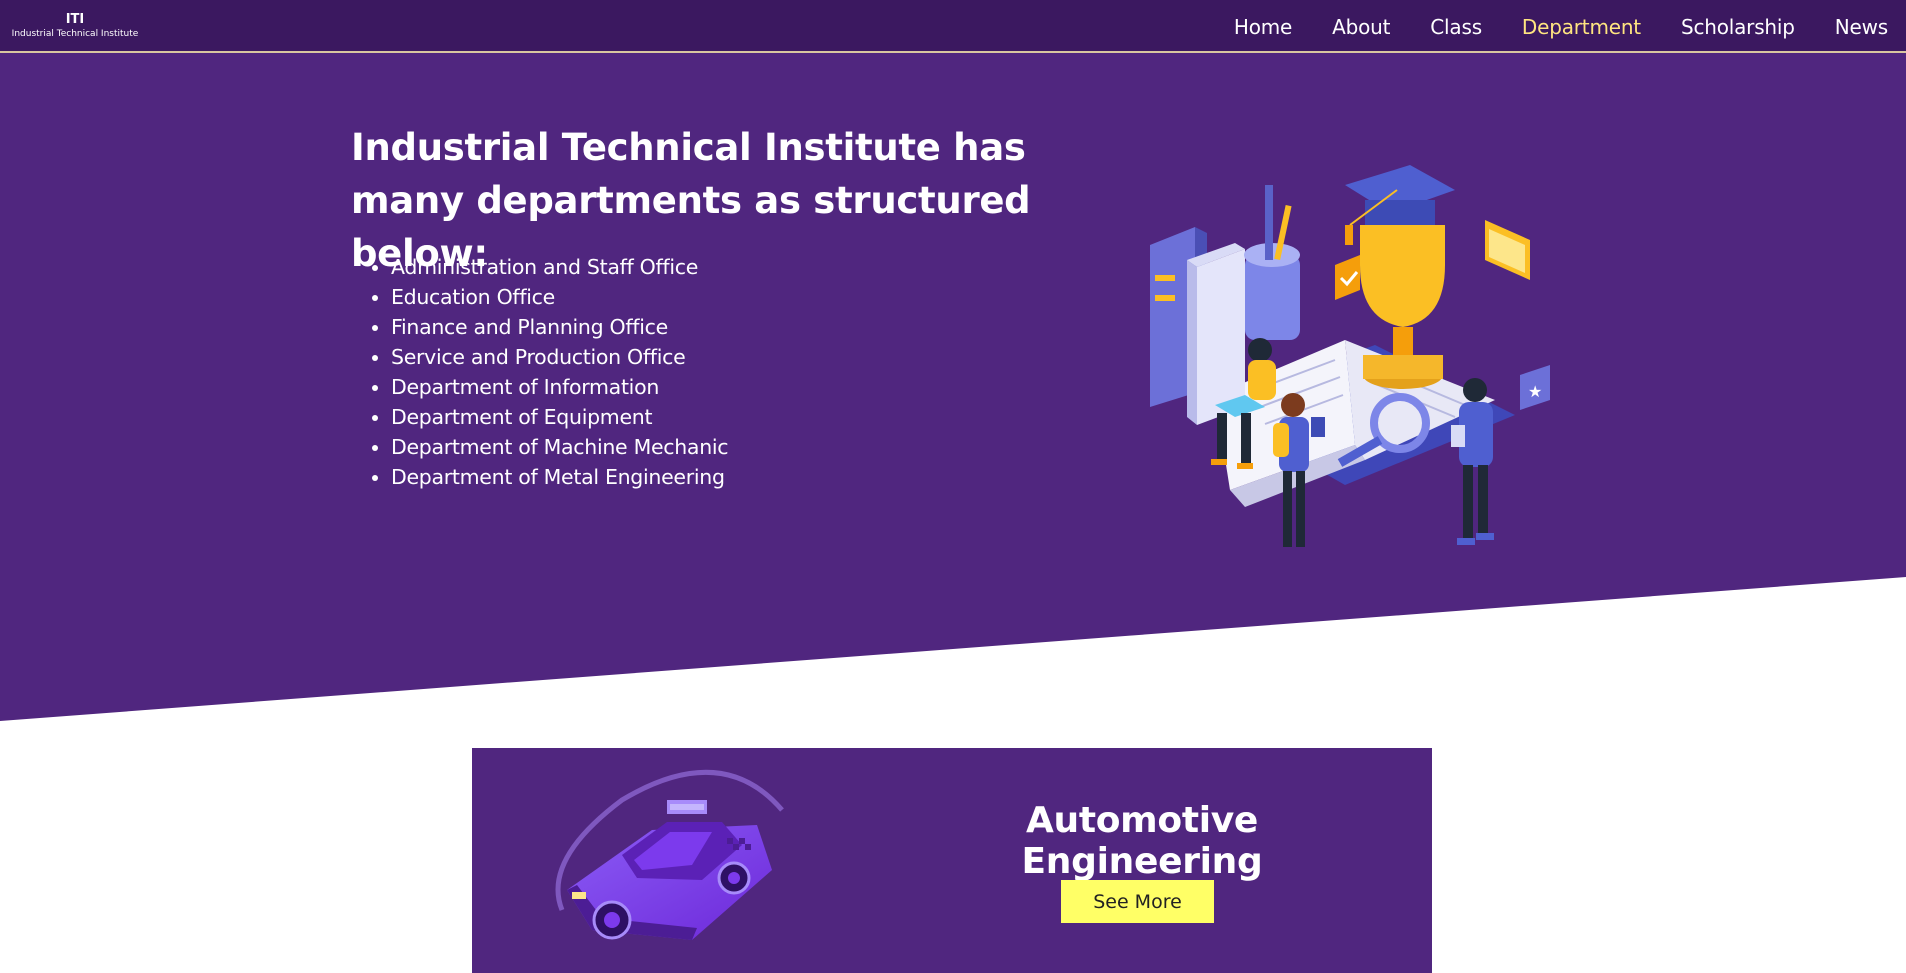 The width and height of the screenshot is (1906, 973). What do you see at coordinates (1263, 27) in the screenshot?
I see `nav-link-home: Home` at bounding box center [1263, 27].